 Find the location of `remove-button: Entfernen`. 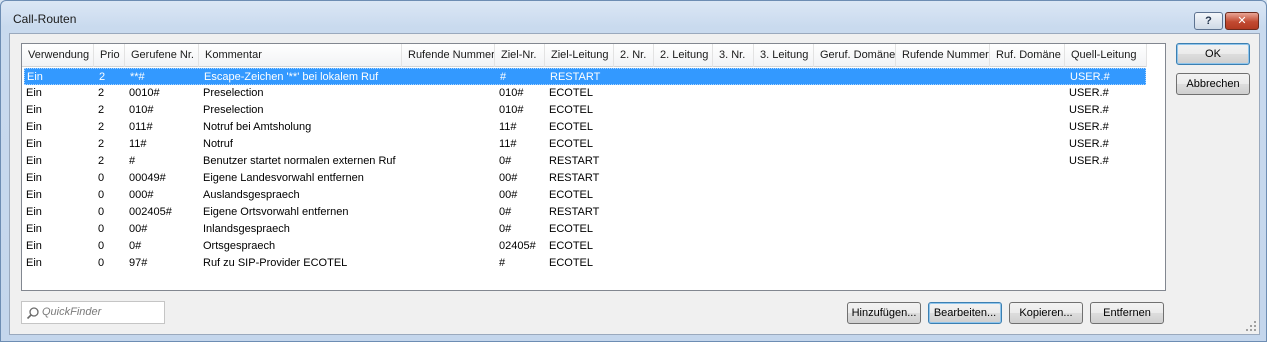

remove-button: Entfernen is located at coordinates (1127, 313).